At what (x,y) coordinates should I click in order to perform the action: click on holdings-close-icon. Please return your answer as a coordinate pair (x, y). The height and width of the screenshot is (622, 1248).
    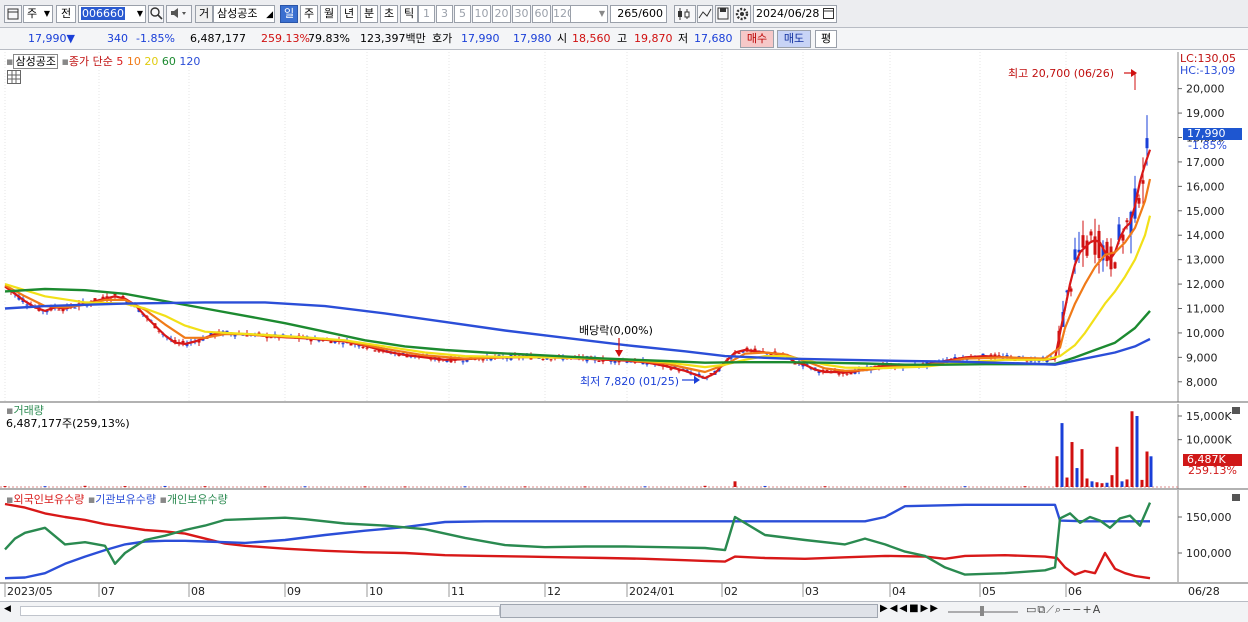
    Looking at the image, I should click on (1236, 497).